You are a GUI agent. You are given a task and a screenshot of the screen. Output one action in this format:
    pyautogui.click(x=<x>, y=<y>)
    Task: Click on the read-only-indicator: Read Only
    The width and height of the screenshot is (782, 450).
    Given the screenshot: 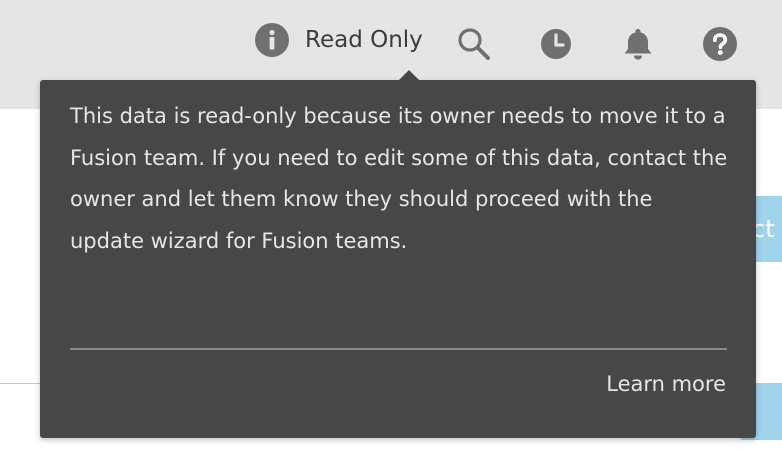 What is the action you would take?
    pyautogui.click(x=339, y=40)
    